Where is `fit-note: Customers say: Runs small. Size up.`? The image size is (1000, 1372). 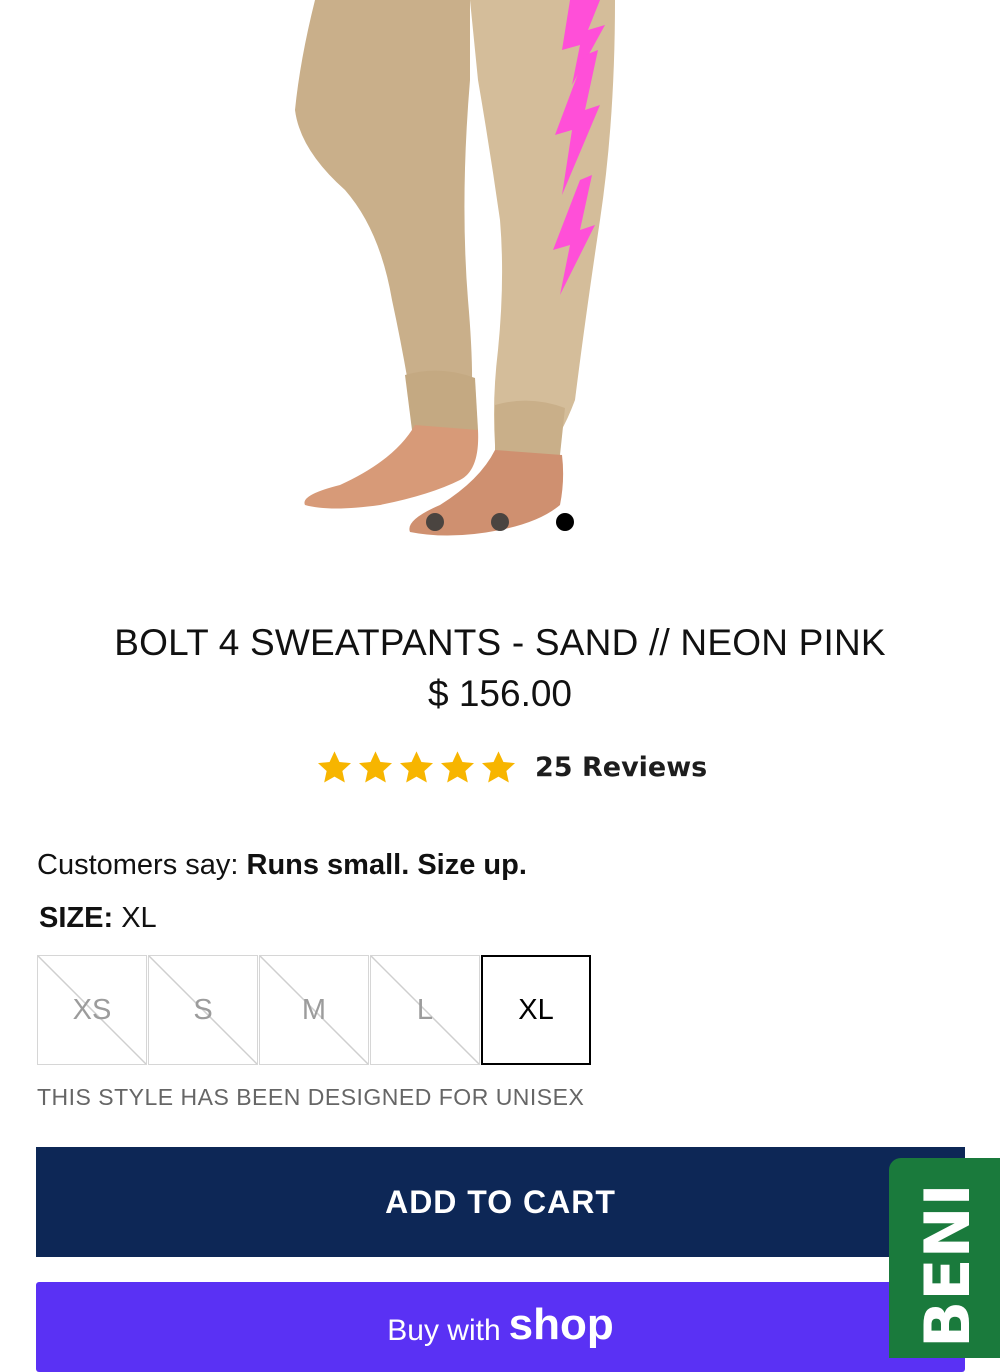
fit-note: Customers say: Runs small. Size up. is located at coordinates (282, 865).